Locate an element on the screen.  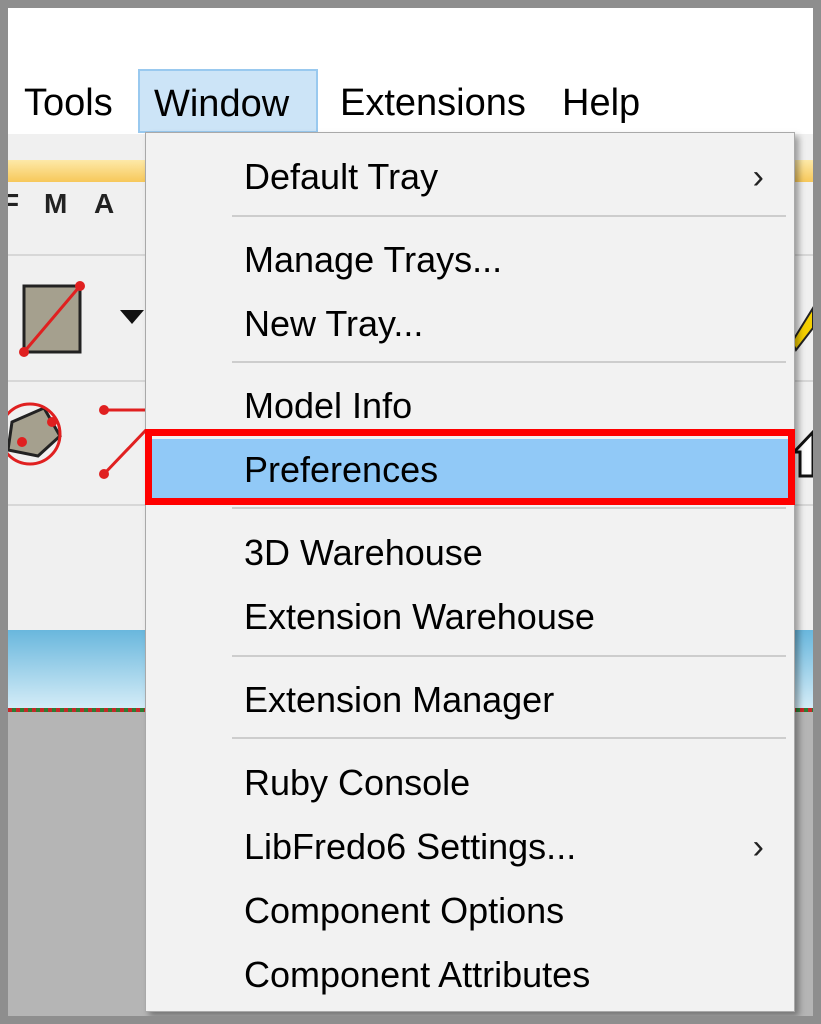
warehouse-icon is located at coordinates (802, 448).